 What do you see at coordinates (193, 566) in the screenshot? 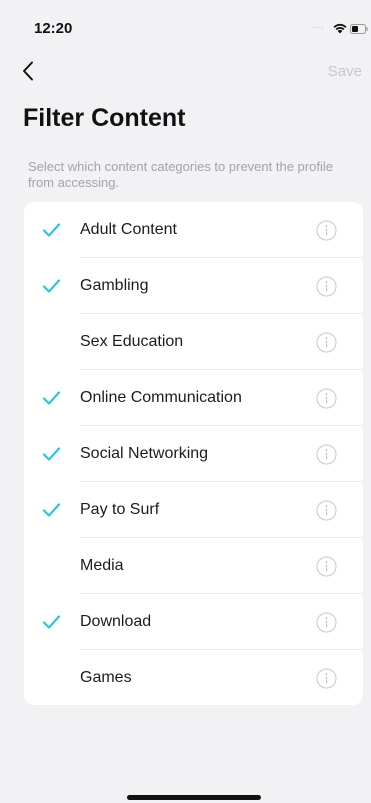
I see `category-item-media: Media` at bounding box center [193, 566].